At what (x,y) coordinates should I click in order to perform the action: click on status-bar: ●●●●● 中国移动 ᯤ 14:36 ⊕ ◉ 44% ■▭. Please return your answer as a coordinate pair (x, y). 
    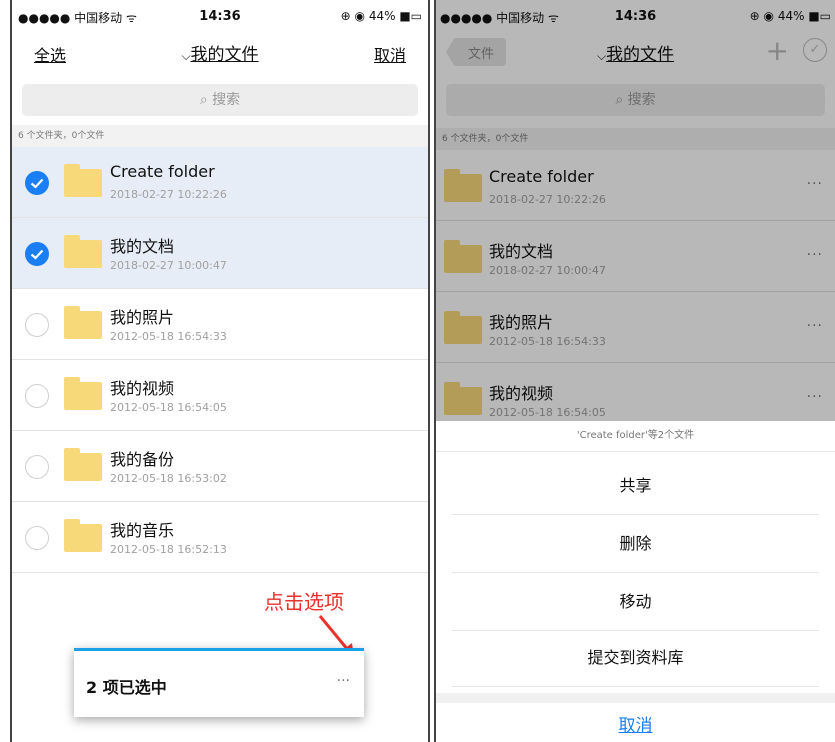
    Looking at the image, I should click on (220, 16).